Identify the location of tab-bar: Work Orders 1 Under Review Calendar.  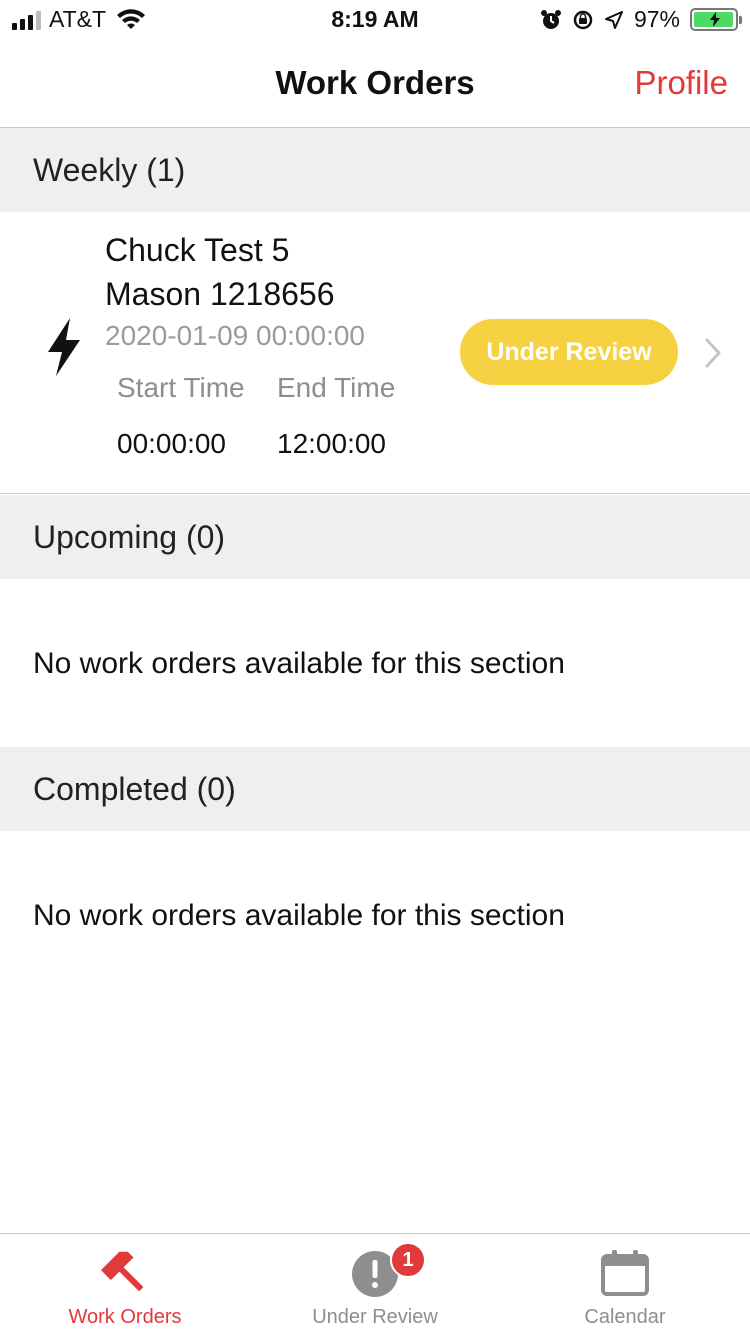
(375, 1283).